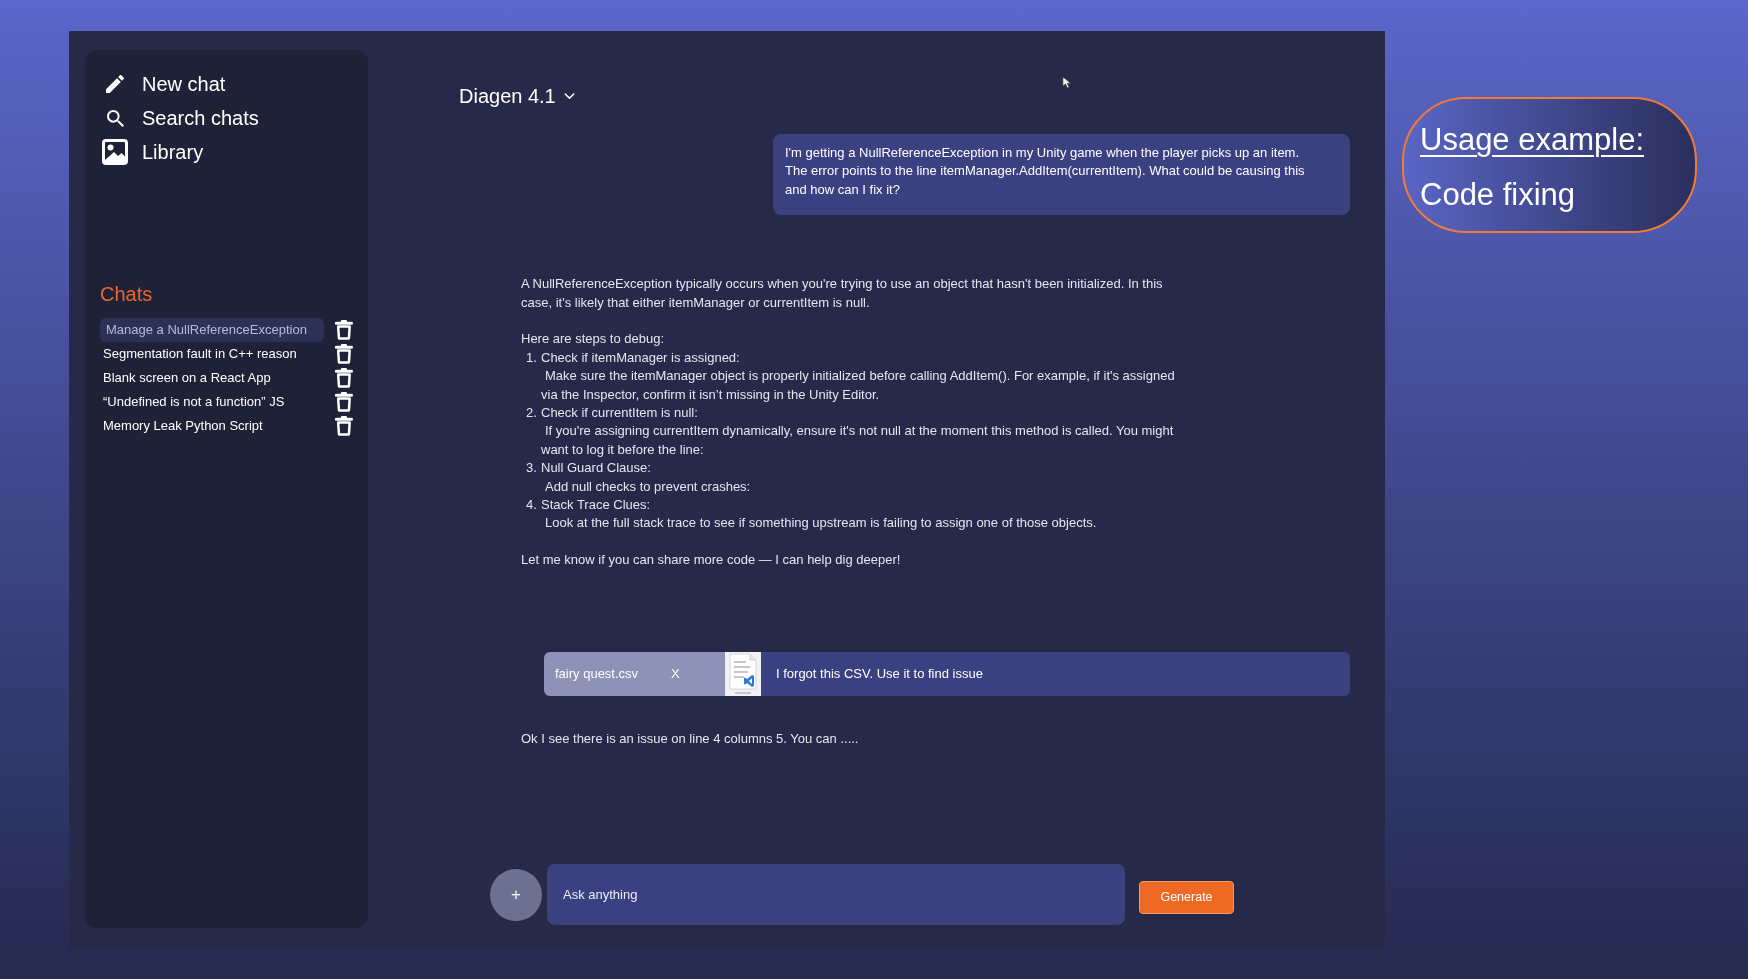  Describe the element at coordinates (115, 152) in the screenshot. I see `image-icon` at that location.